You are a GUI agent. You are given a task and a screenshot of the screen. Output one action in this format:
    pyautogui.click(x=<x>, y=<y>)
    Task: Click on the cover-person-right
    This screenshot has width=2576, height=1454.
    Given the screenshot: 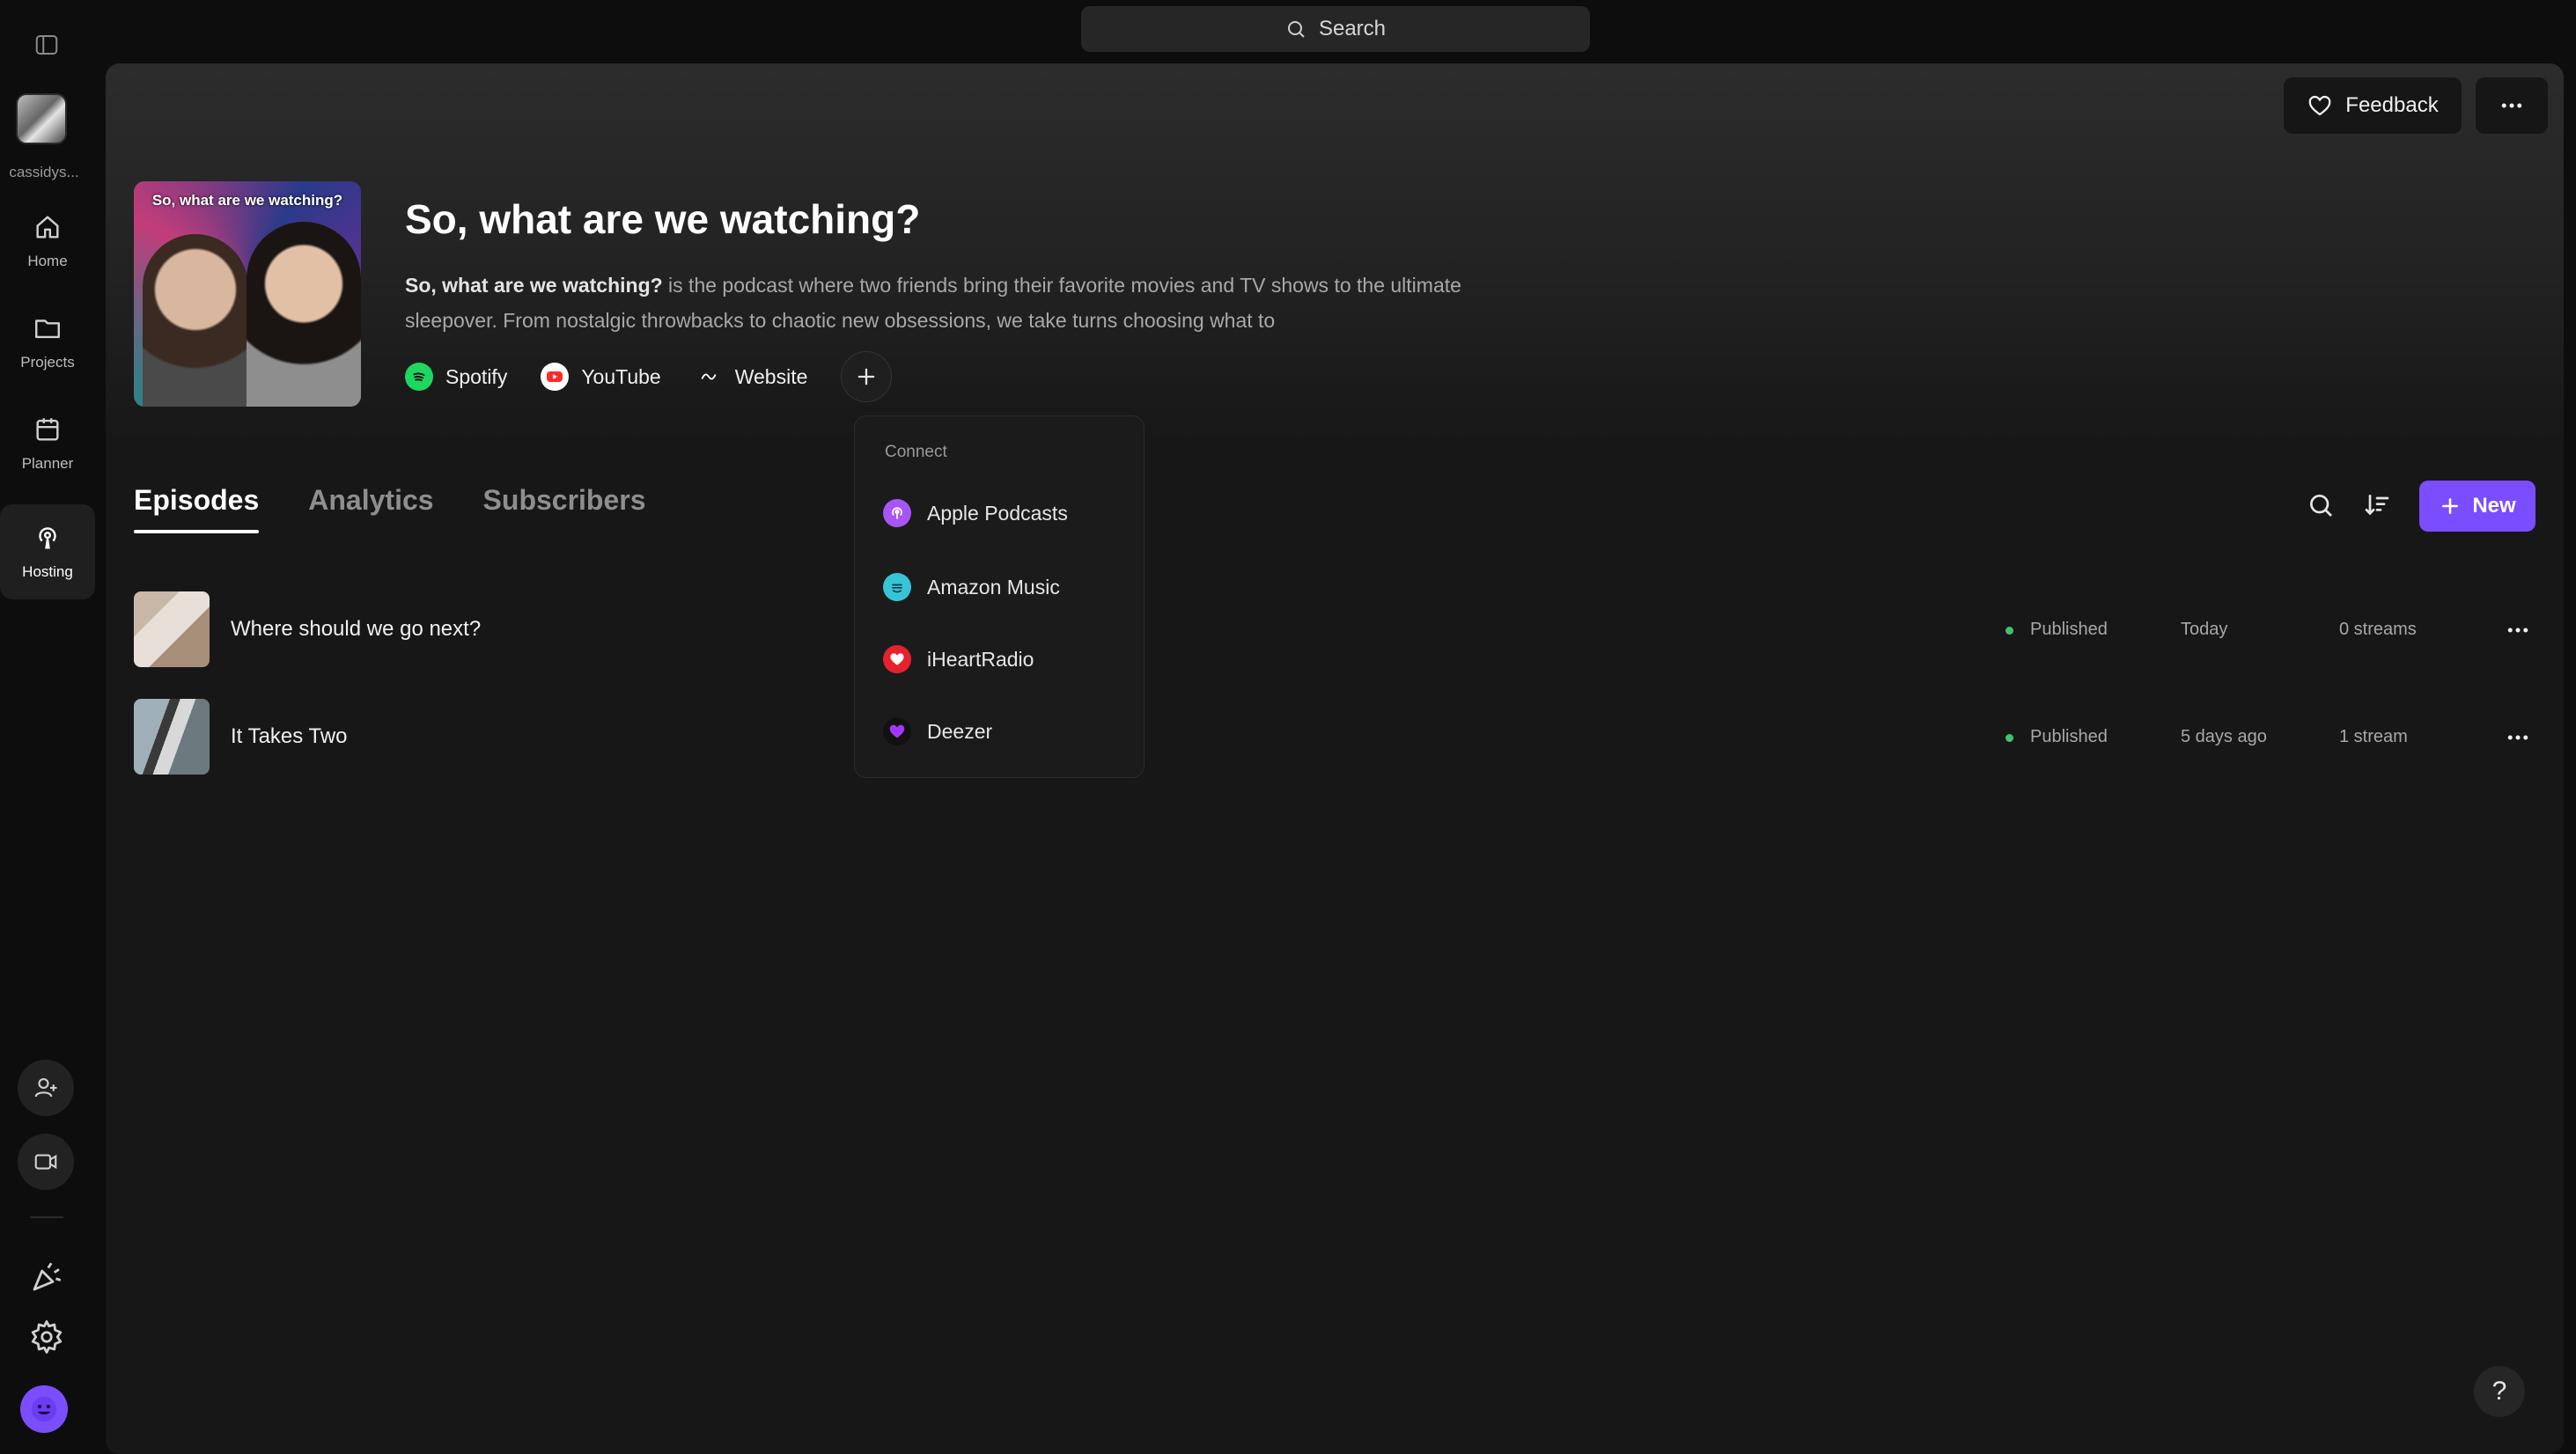 What is the action you would take?
    pyautogui.click(x=304, y=314)
    